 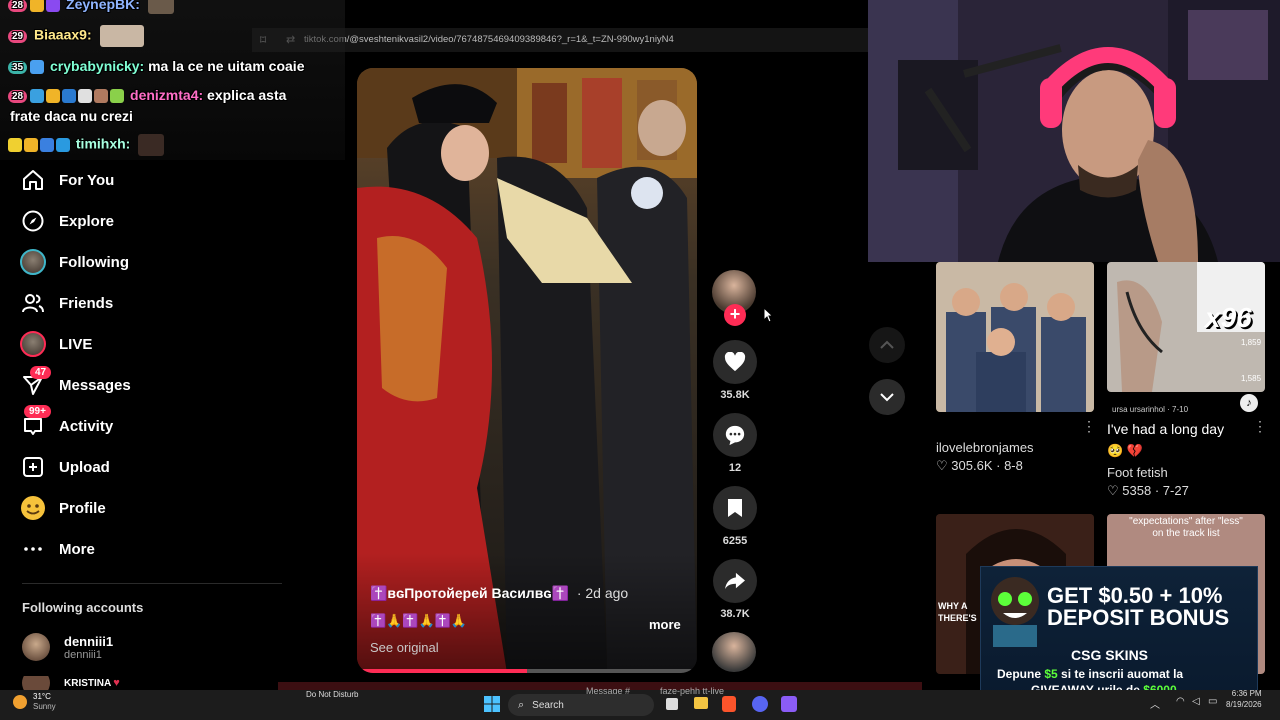 What do you see at coordinates (1212, 701) in the screenshot?
I see `battery-icon: ▭` at bounding box center [1212, 701].